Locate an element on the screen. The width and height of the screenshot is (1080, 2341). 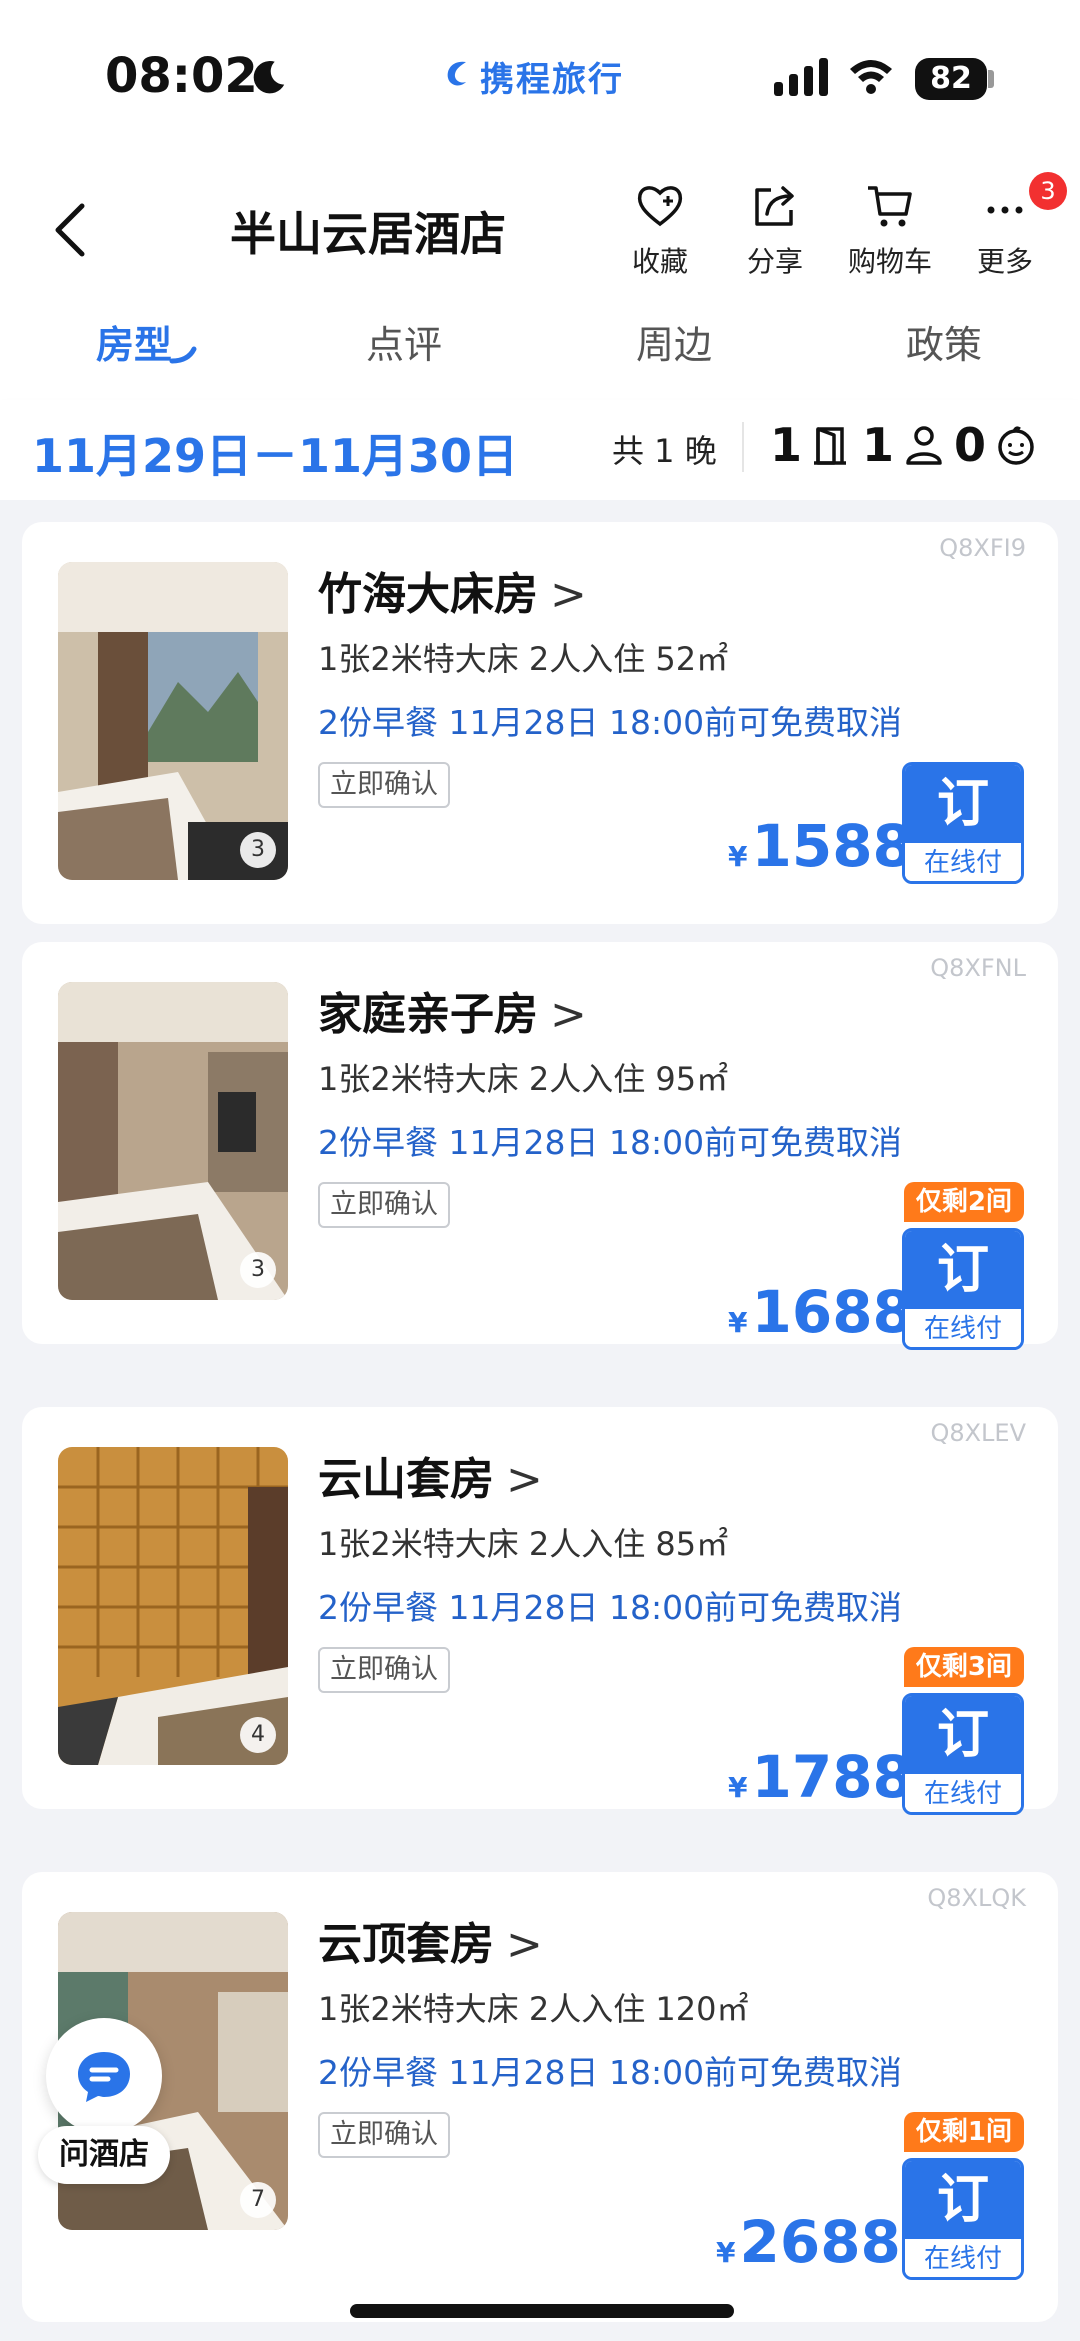
share-button: 分享 is located at coordinates (775, 230).